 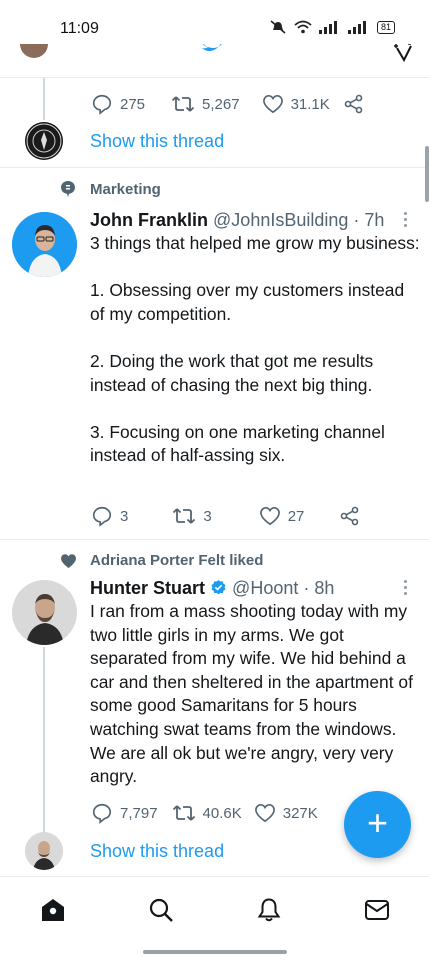 I want to click on retweet-button: 5,267, so click(x=205, y=104).